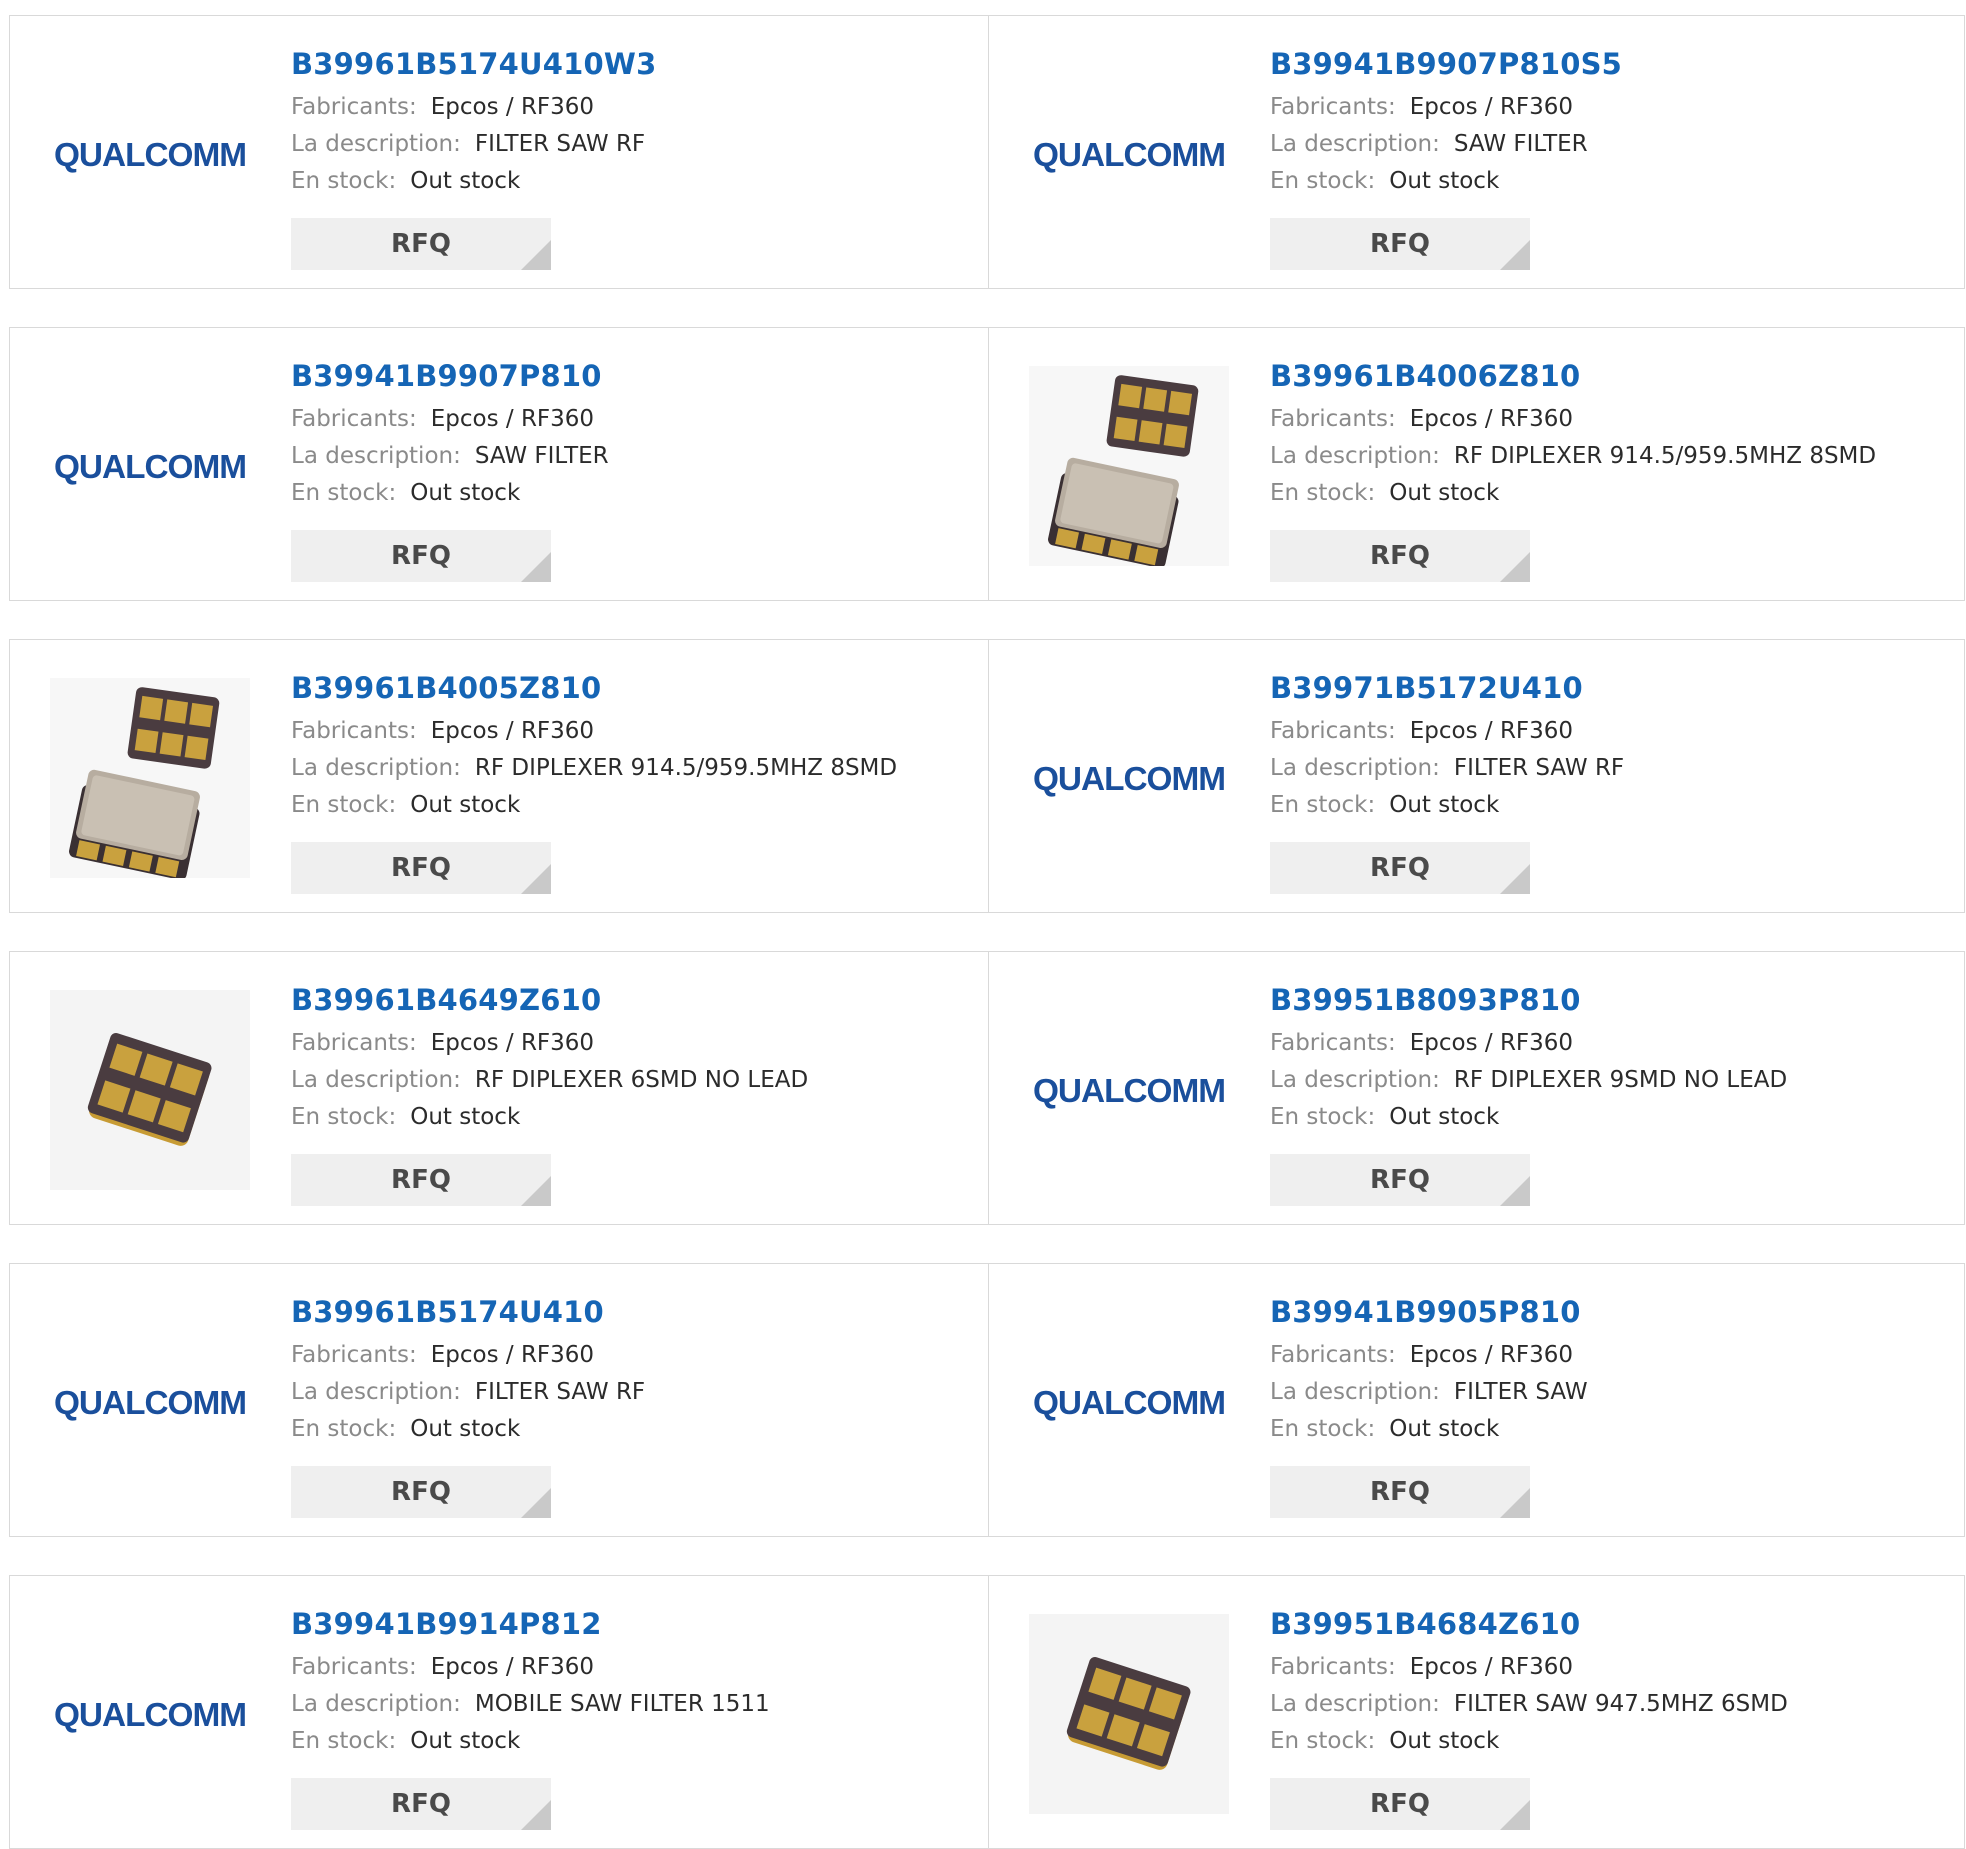 The image size is (1966, 1849). I want to click on description-row: La description: FILTER SAW, so click(1608, 1392).